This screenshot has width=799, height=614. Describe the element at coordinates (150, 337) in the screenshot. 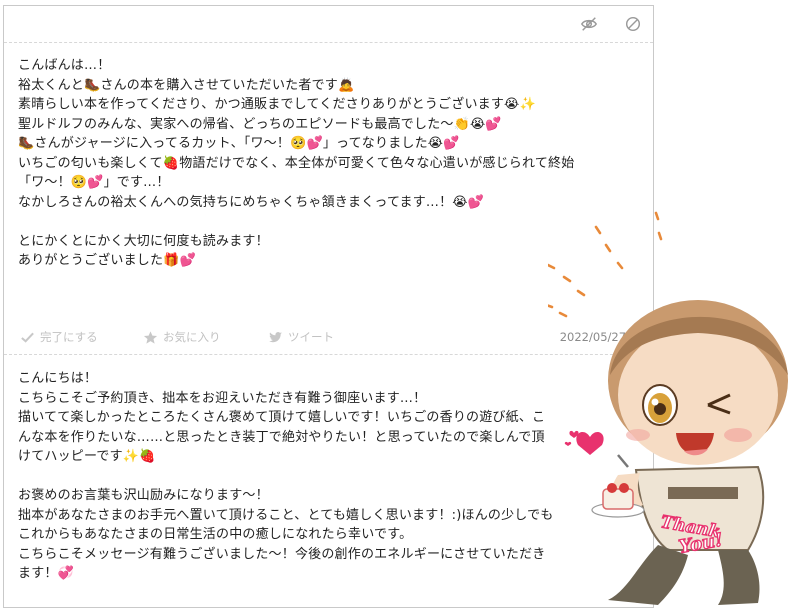

I see `star-icon` at that location.